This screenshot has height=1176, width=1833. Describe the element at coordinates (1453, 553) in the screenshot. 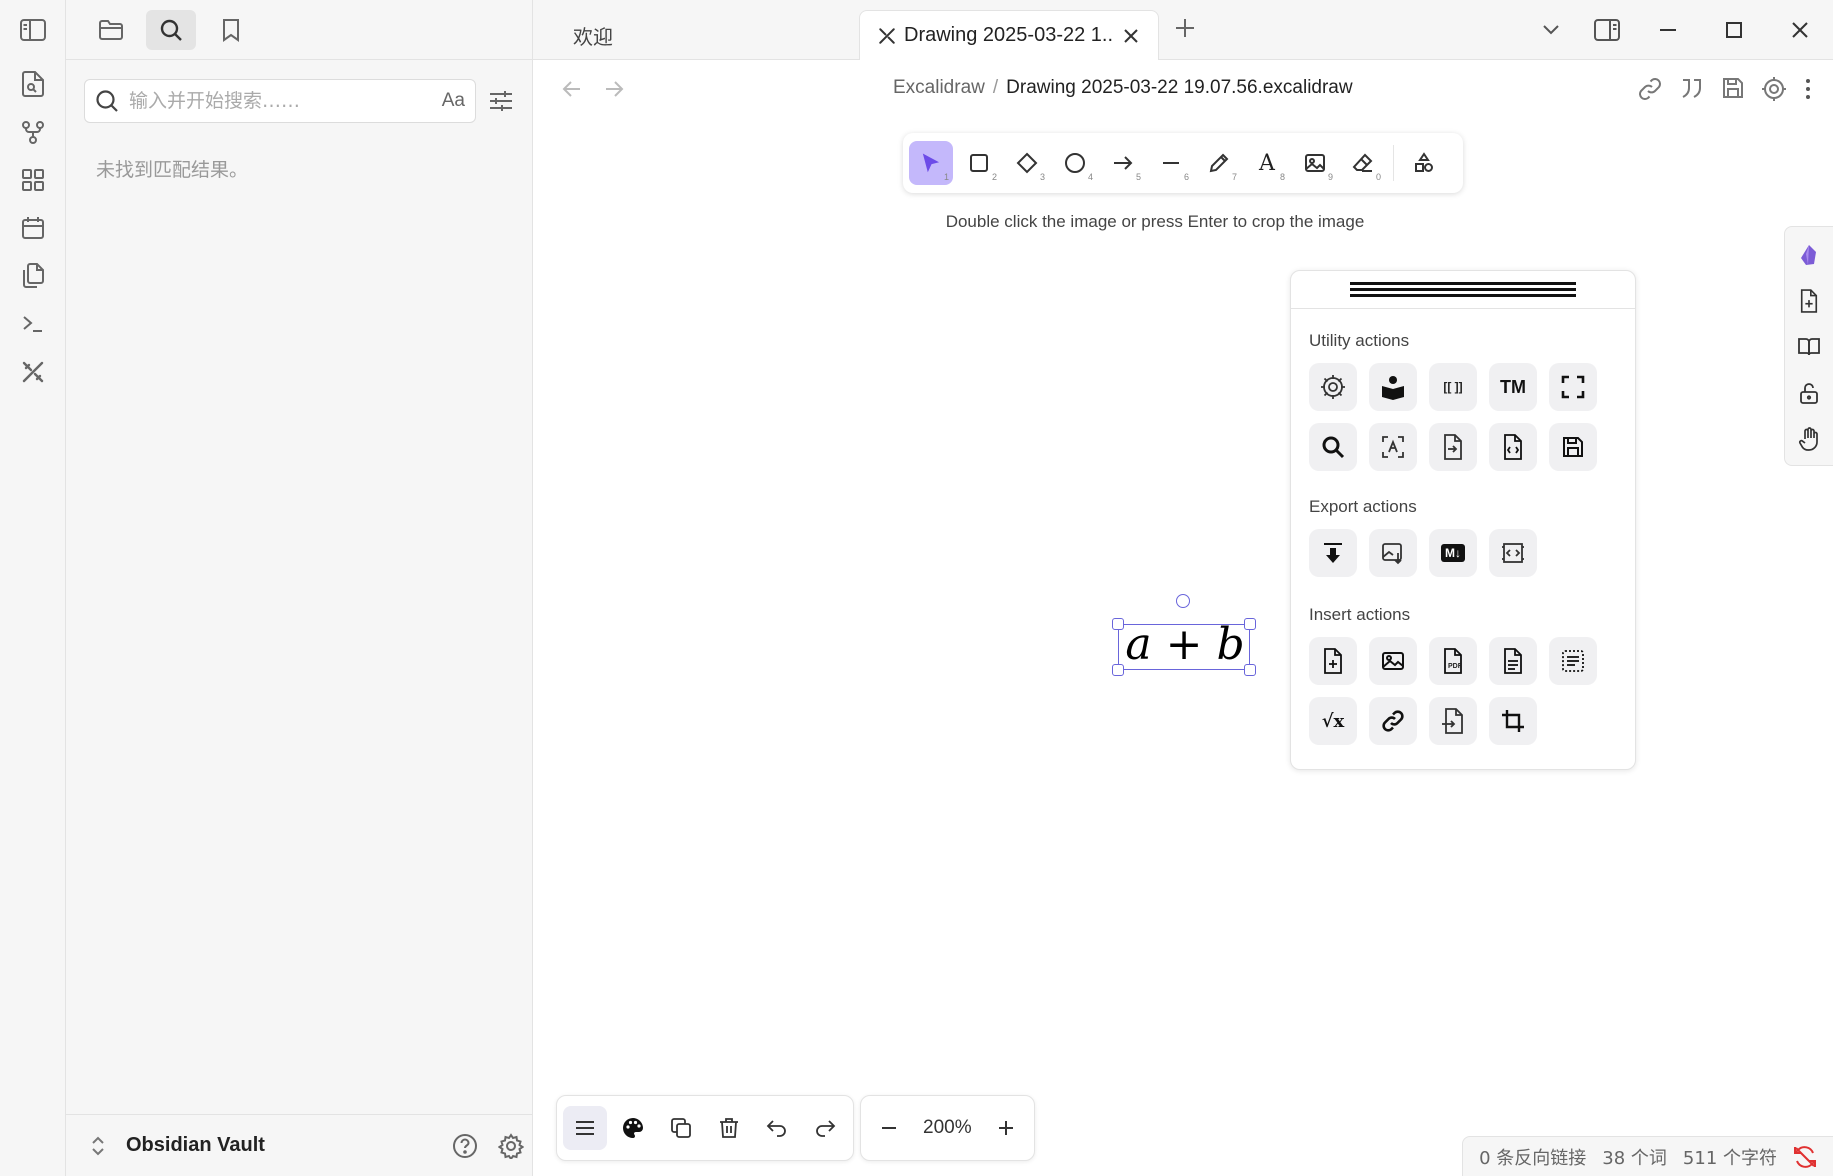

I see `export-markdown-button: M↓` at that location.